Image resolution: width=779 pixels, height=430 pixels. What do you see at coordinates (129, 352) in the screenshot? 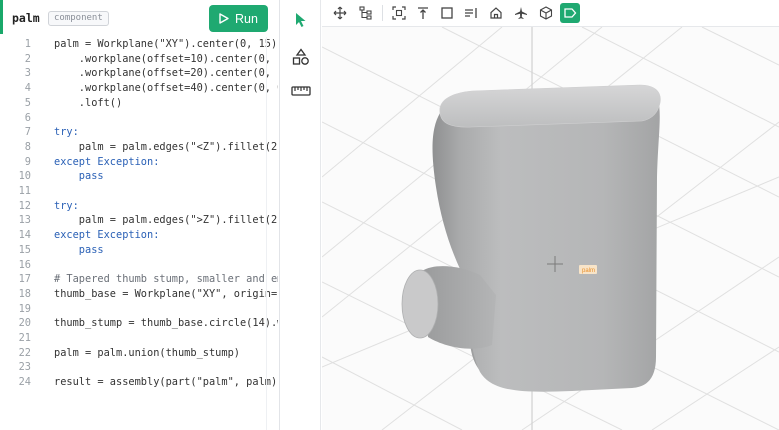
I see `code-line: 22 palm = palm.union(thumb_stump)` at bounding box center [129, 352].